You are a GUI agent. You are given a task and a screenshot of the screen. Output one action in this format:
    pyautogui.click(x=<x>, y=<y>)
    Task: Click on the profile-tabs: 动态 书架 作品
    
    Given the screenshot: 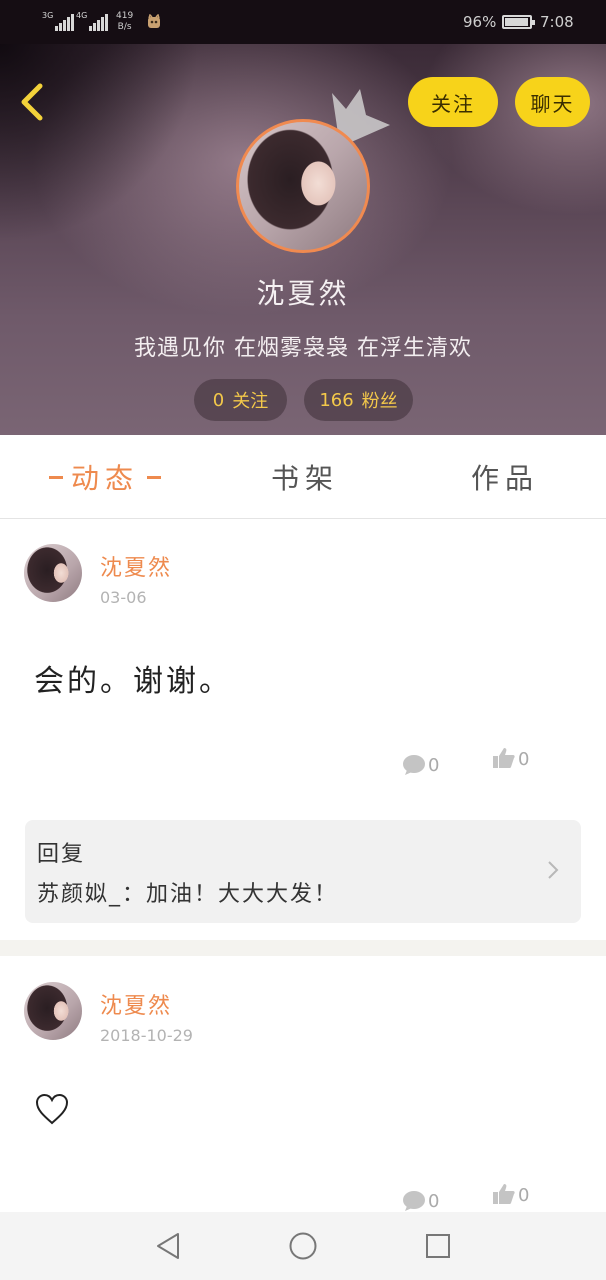 What is the action you would take?
    pyautogui.click(x=303, y=477)
    